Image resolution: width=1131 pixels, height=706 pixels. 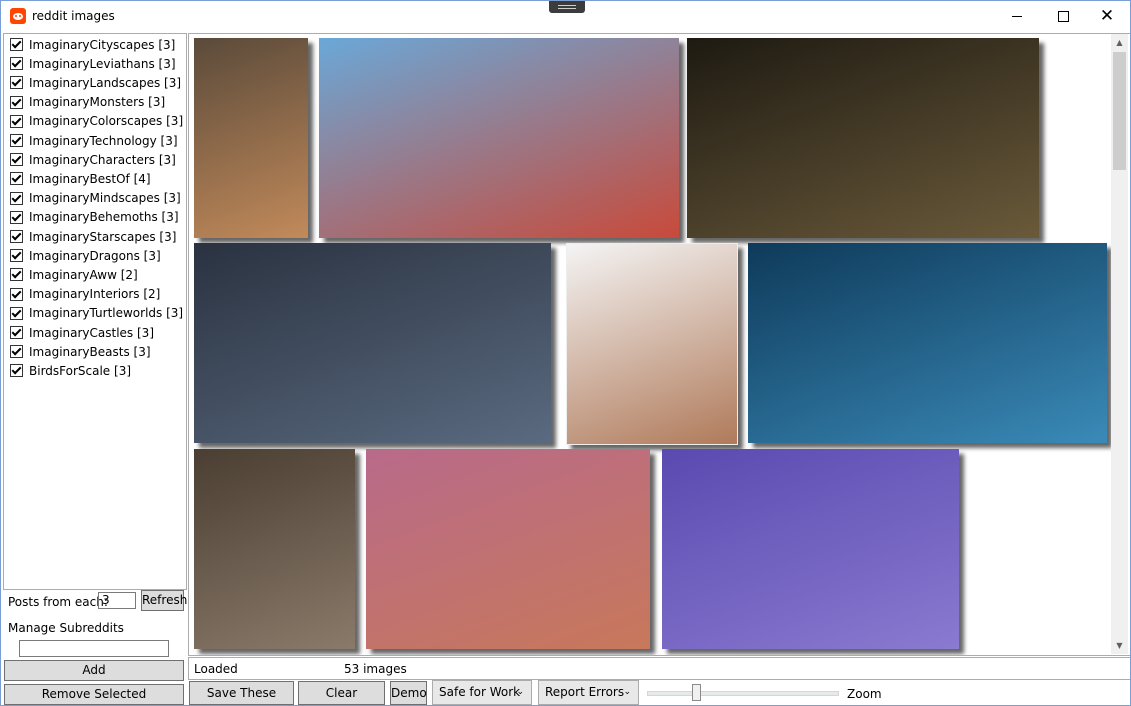 I want to click on rainy-city-street-image, so click(x=251, y=138).